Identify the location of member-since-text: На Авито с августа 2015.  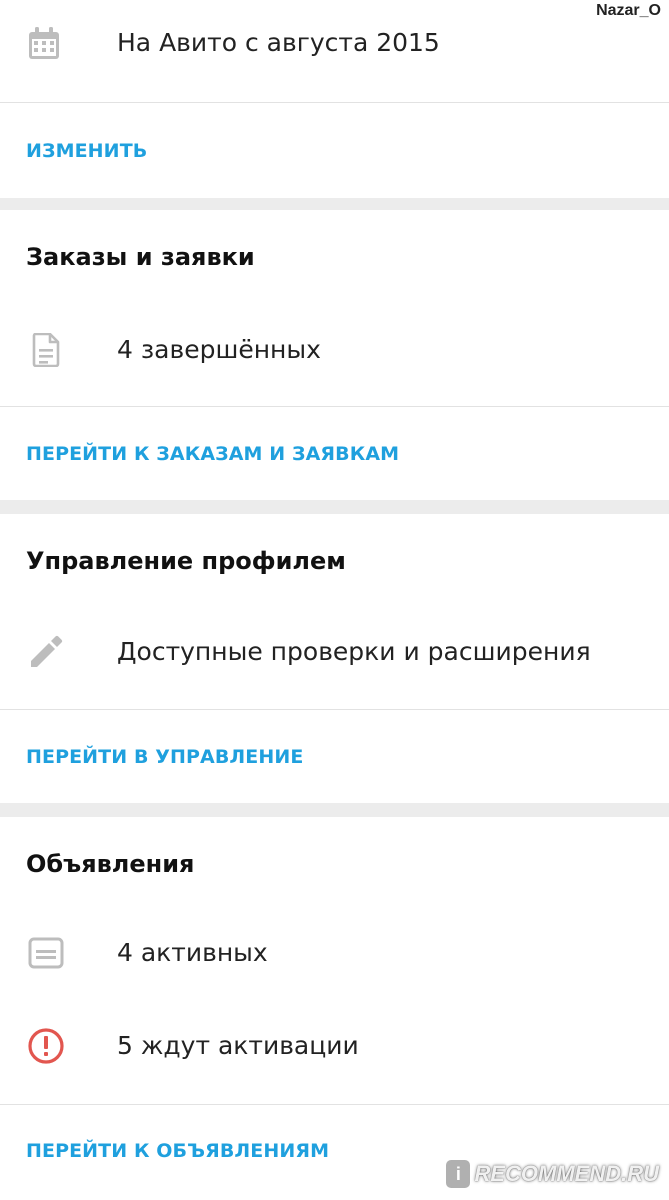
(278, 42).